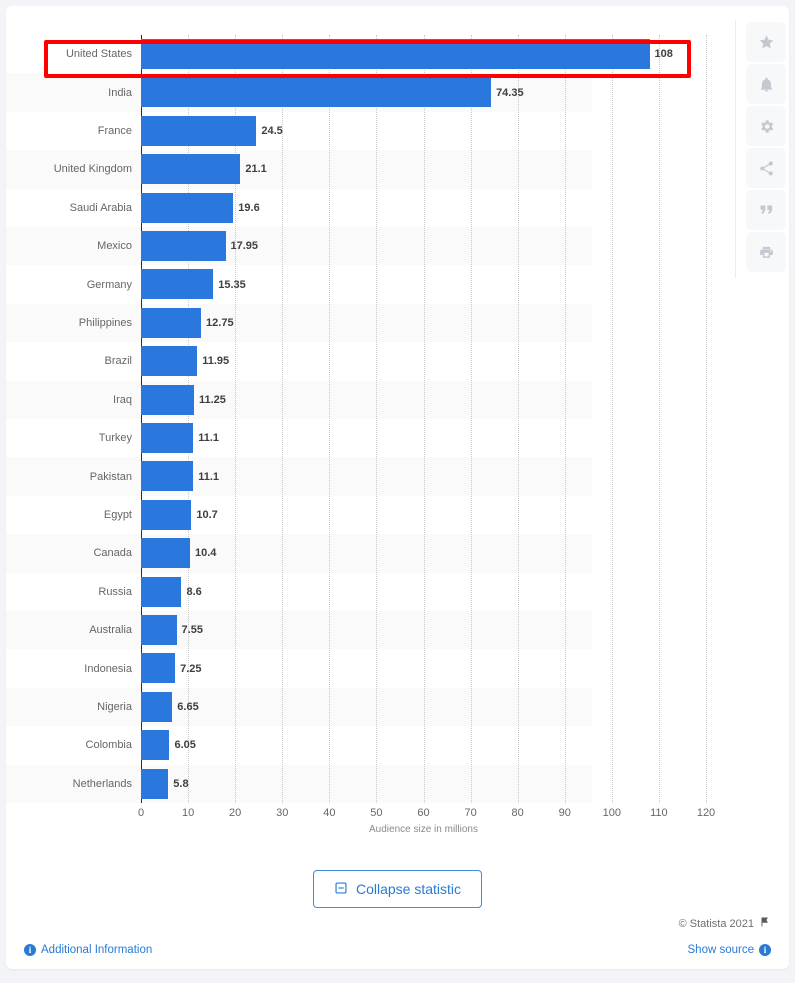 The width and height of the screenshot is (795, 983). What do you see at coordinates (765, 923) in the screenshot?
I see `flag-icon` at bounding box center [765, 923].